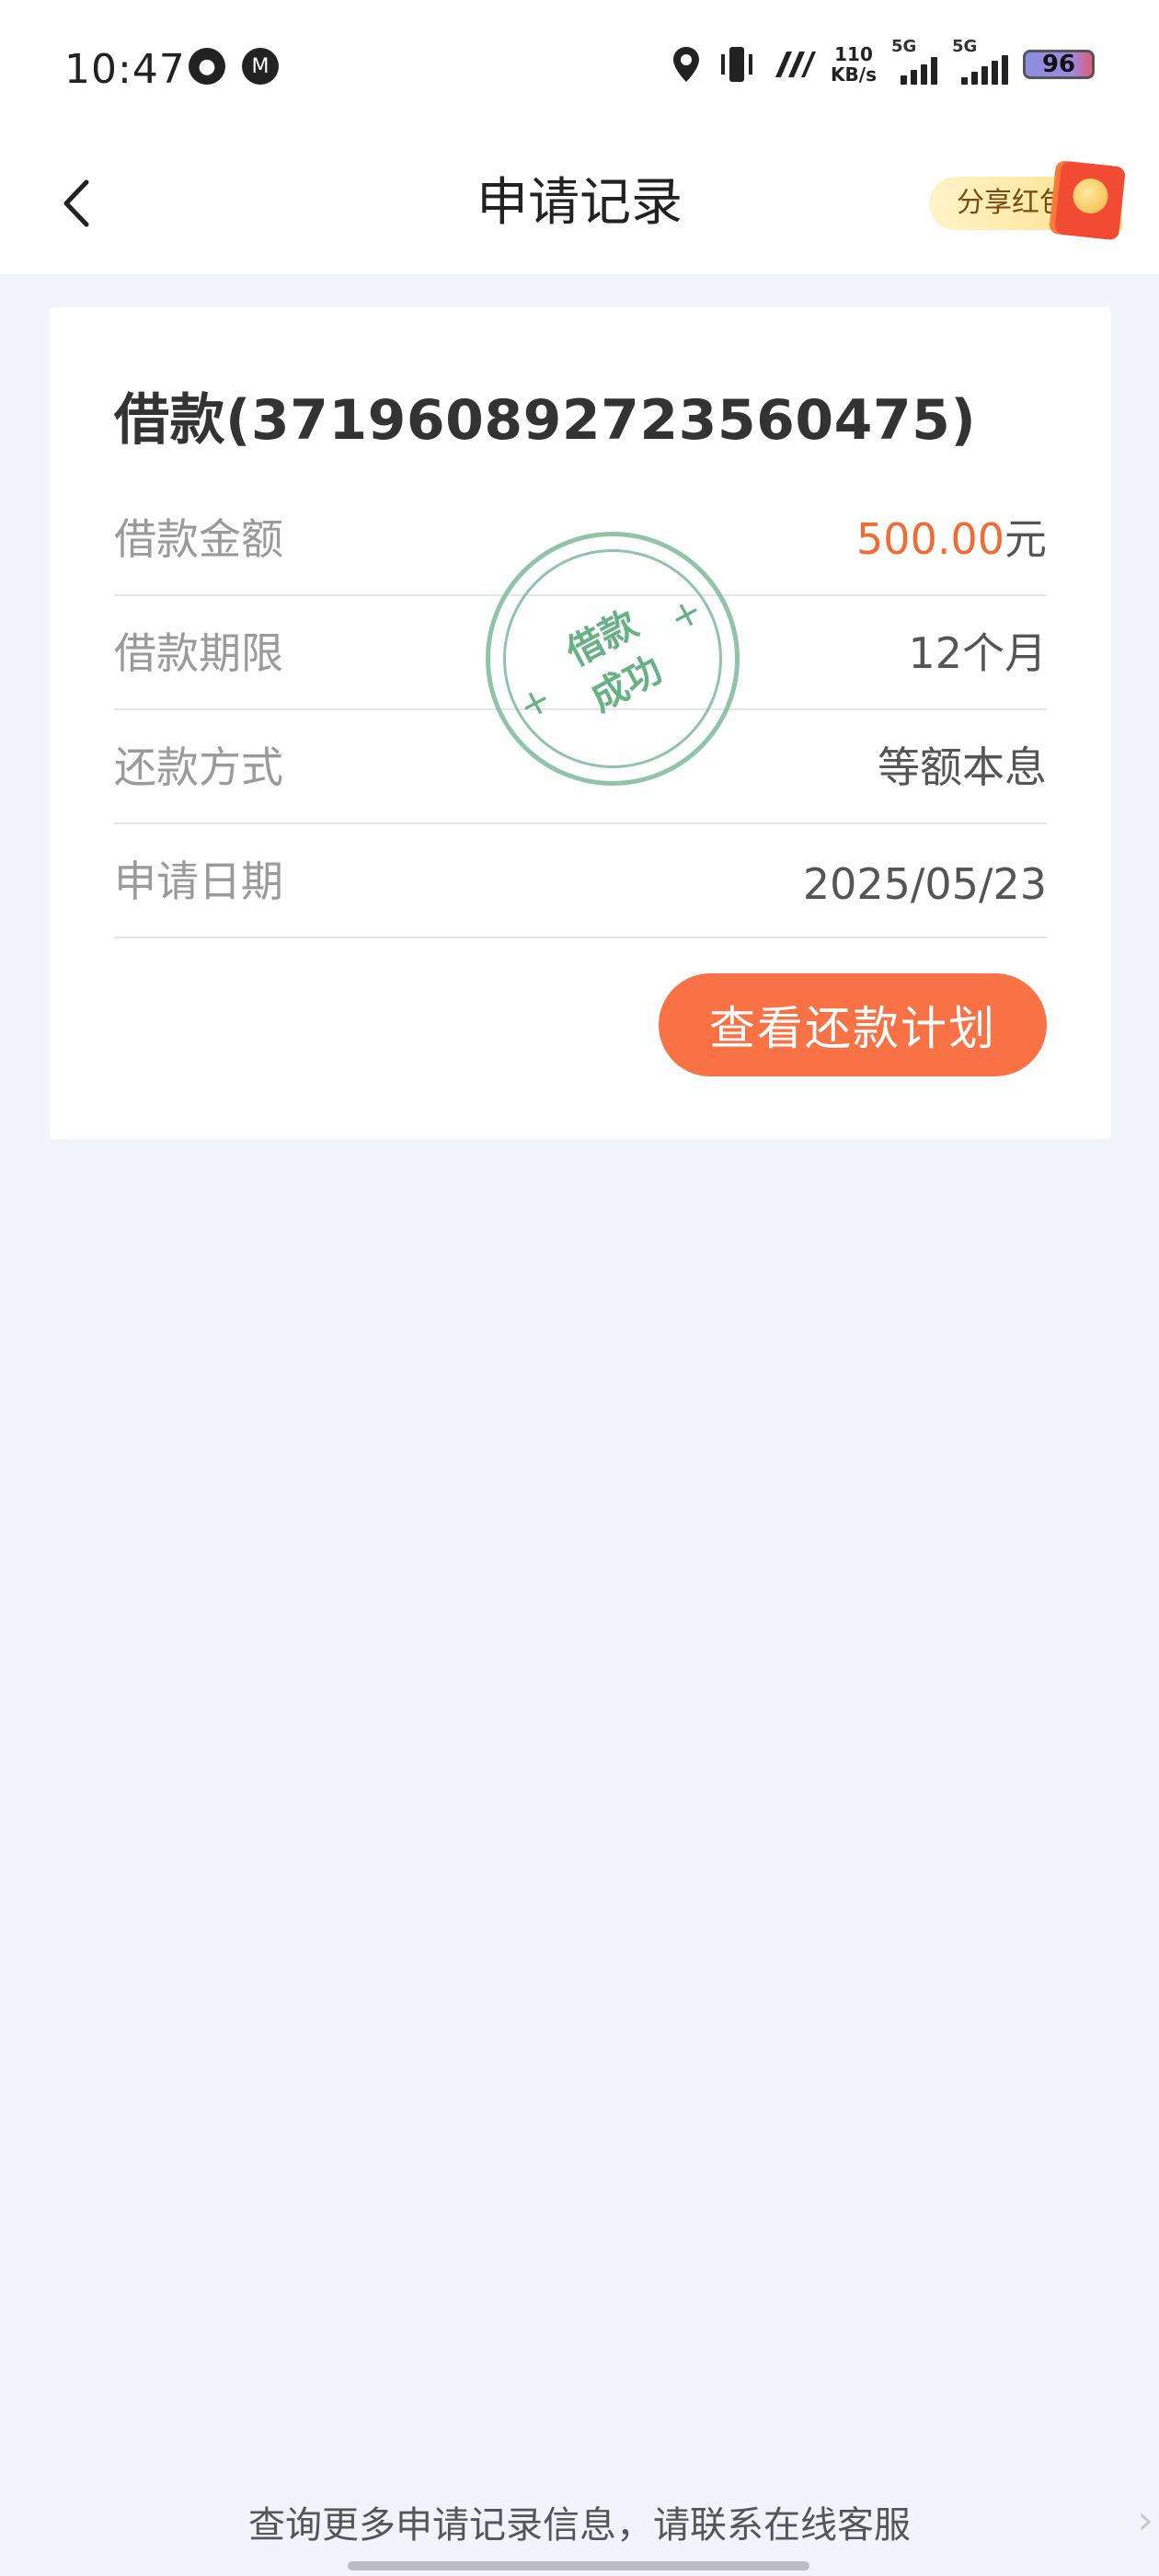 The width and height of the screenshot is (1159, 2576). I want to click on status-time: 10:47, so click(125, 69).